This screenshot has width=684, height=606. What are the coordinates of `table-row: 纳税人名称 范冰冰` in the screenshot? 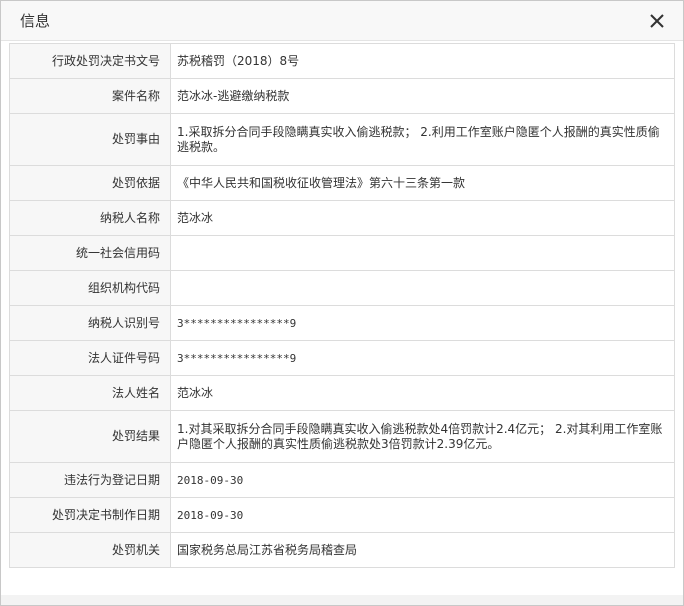 It's located at (342, 218).